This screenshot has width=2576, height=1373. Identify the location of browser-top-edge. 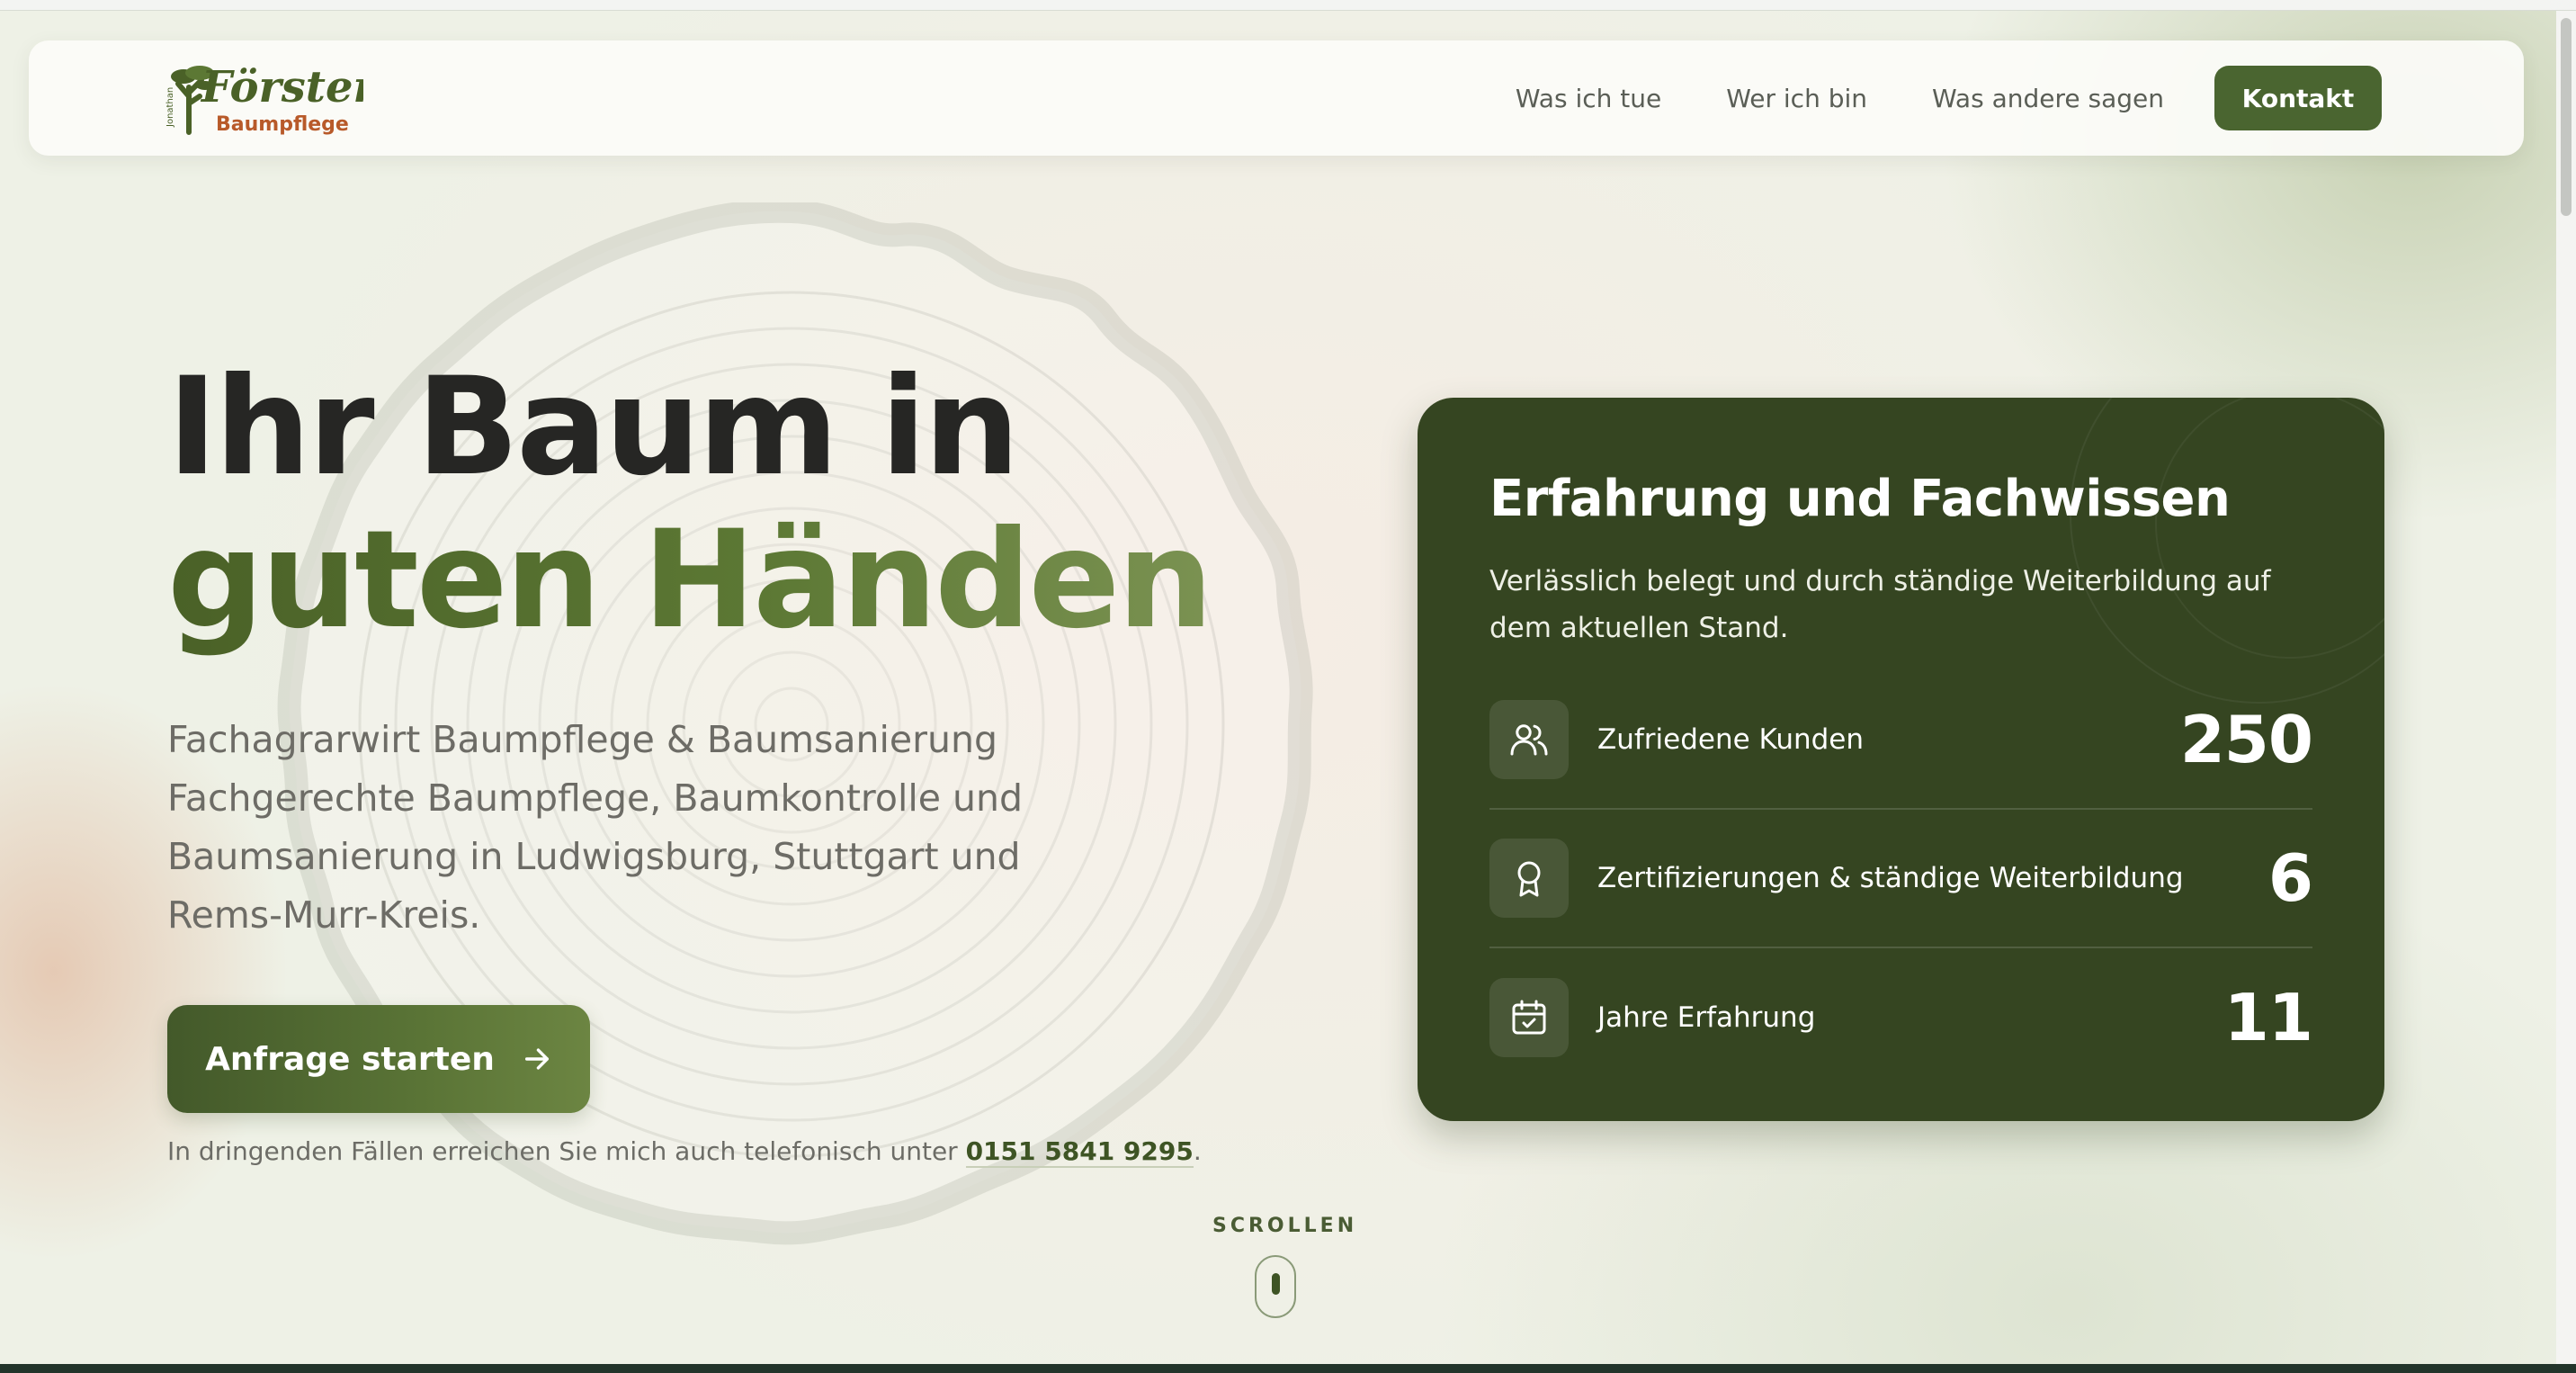
(1288, 5).